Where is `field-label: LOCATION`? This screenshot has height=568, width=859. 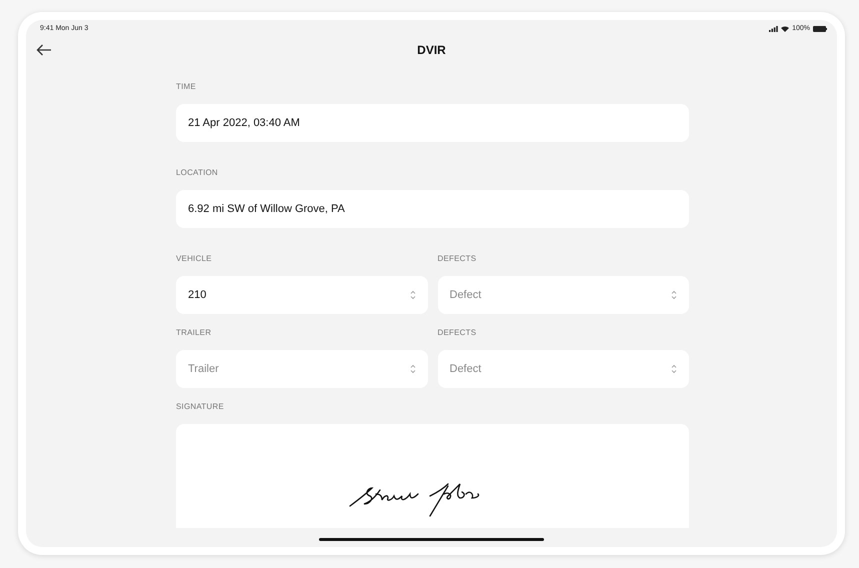
field-label: LOCATION is located at coordinates (197, 173).